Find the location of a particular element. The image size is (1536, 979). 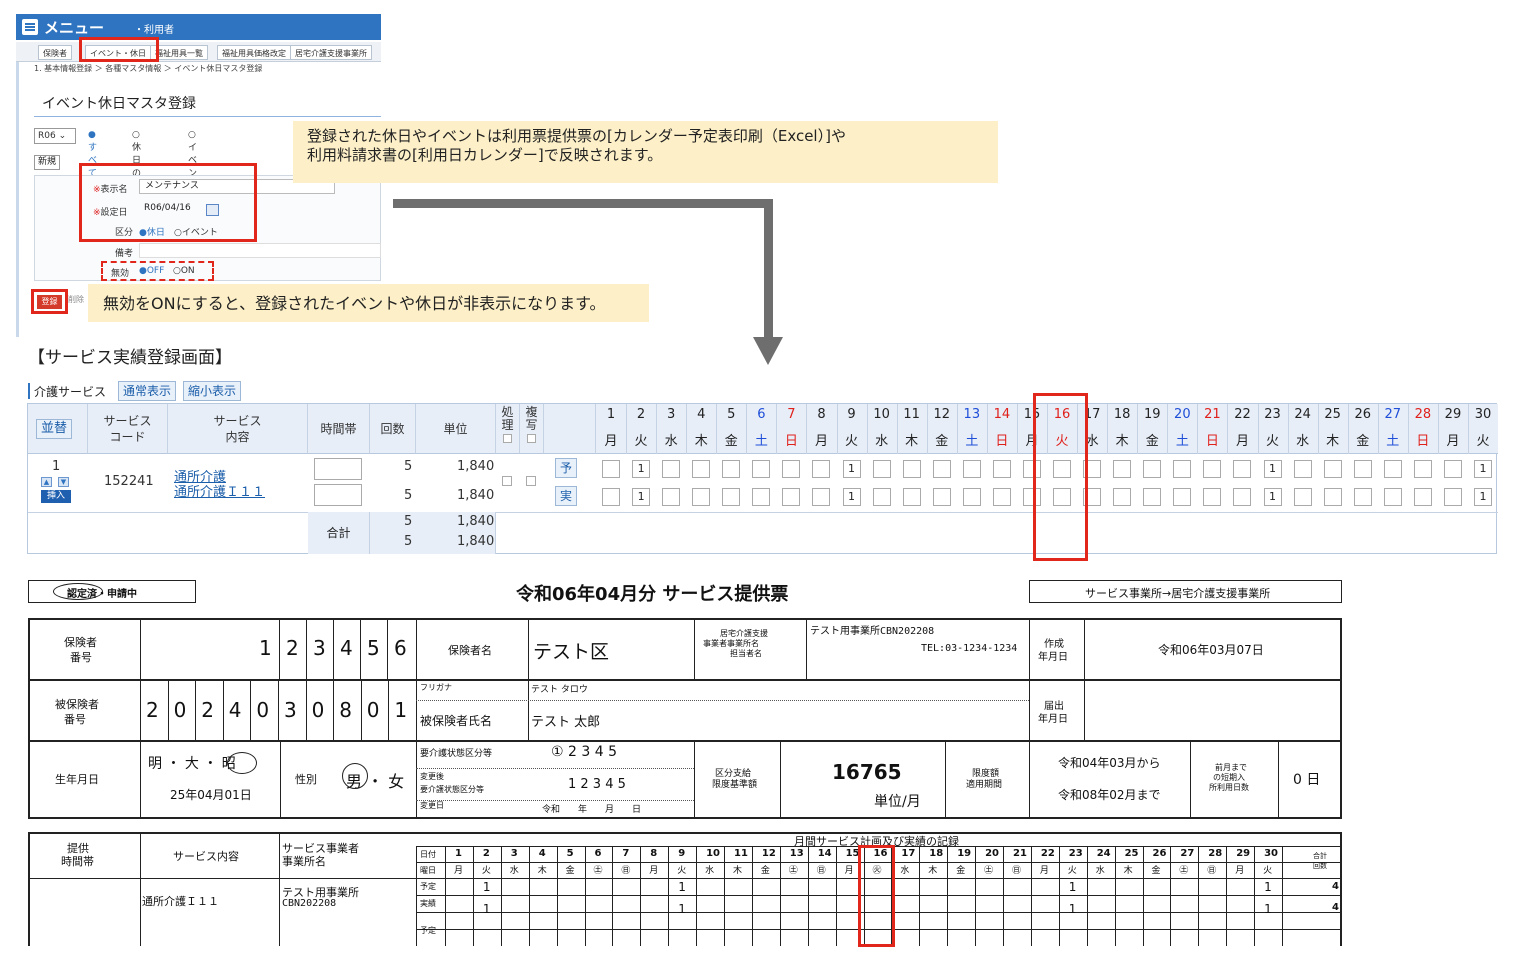

day-weekday: 火 is located at coordinates (641, 441).